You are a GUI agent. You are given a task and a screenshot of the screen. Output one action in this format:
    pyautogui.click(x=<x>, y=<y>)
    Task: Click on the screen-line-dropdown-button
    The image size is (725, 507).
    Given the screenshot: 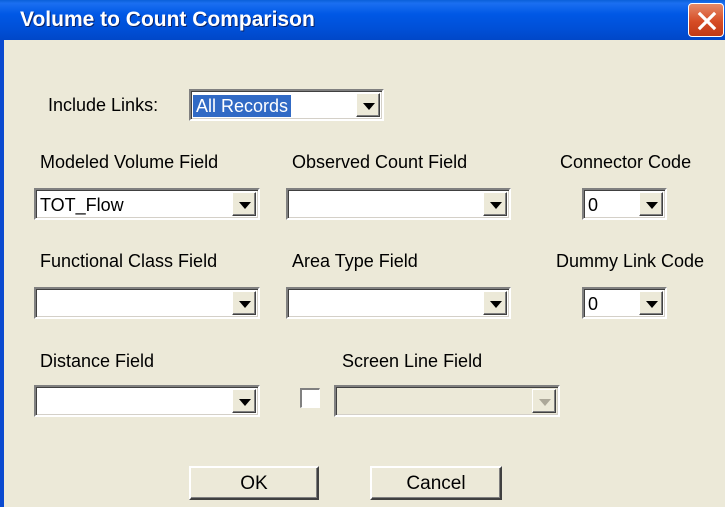 What is the action you would take?
    pyautogui.click(x=544, y=401)
    